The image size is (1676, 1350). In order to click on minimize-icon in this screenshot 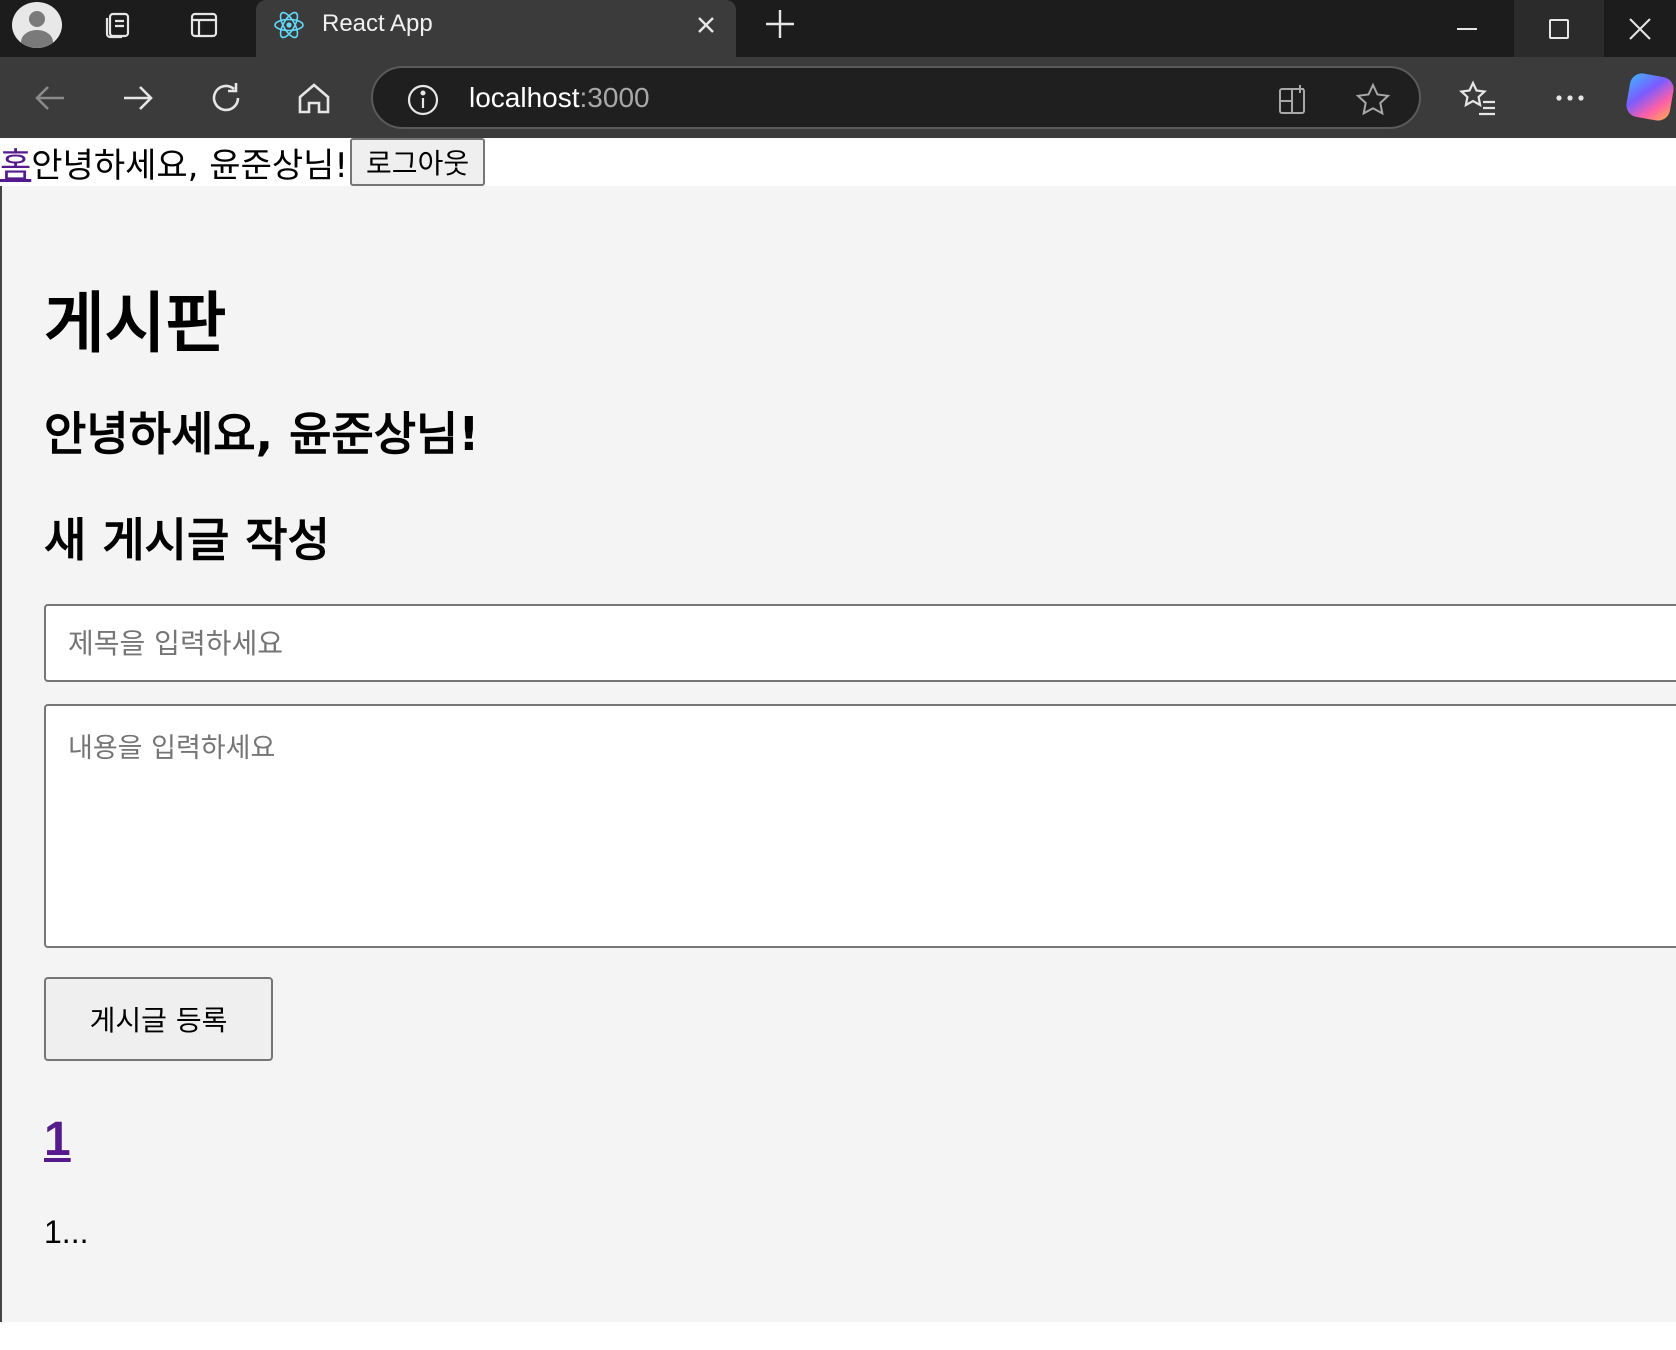, I will do `click(1467, 28)`.